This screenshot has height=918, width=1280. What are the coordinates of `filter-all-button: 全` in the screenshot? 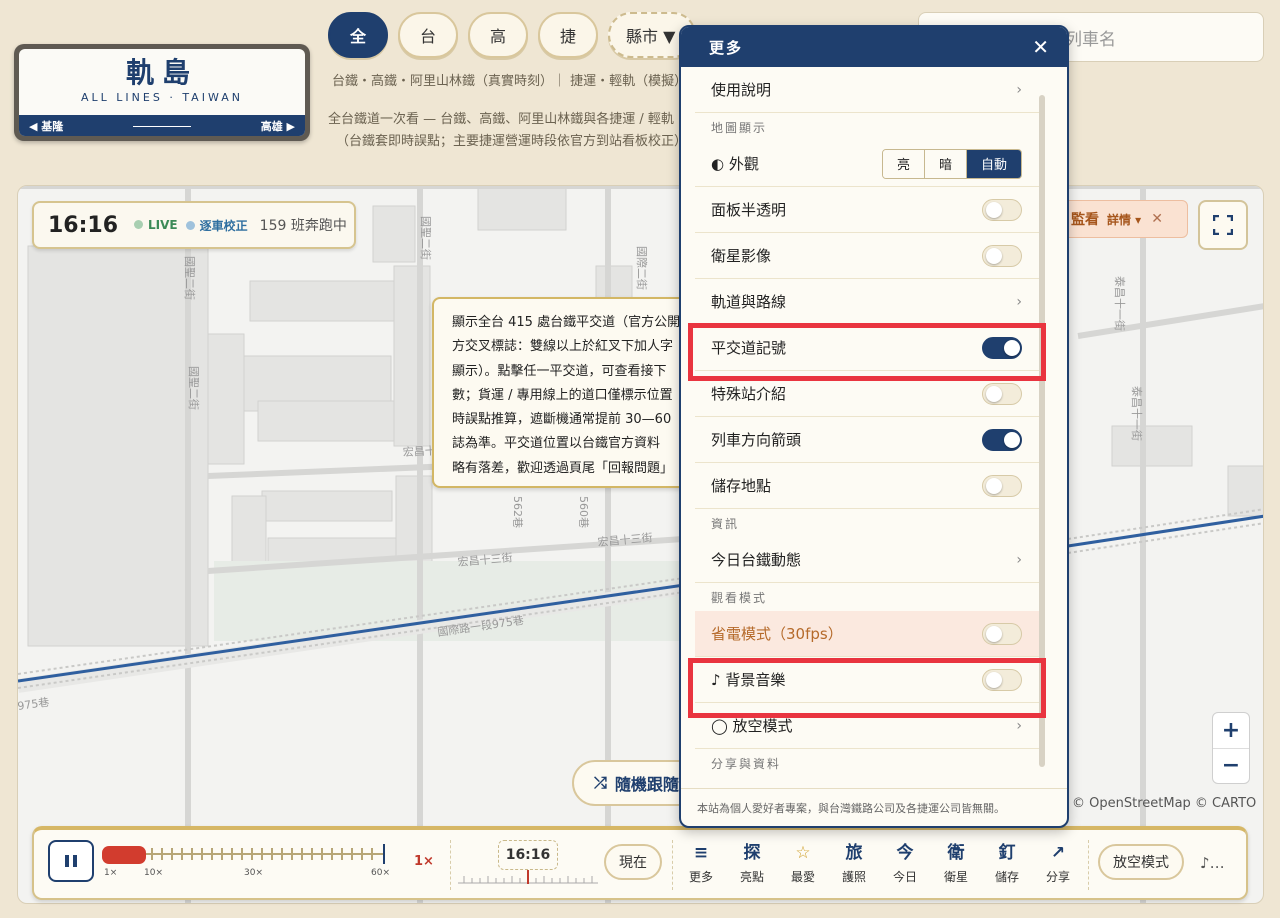 It's located at (358, 35).